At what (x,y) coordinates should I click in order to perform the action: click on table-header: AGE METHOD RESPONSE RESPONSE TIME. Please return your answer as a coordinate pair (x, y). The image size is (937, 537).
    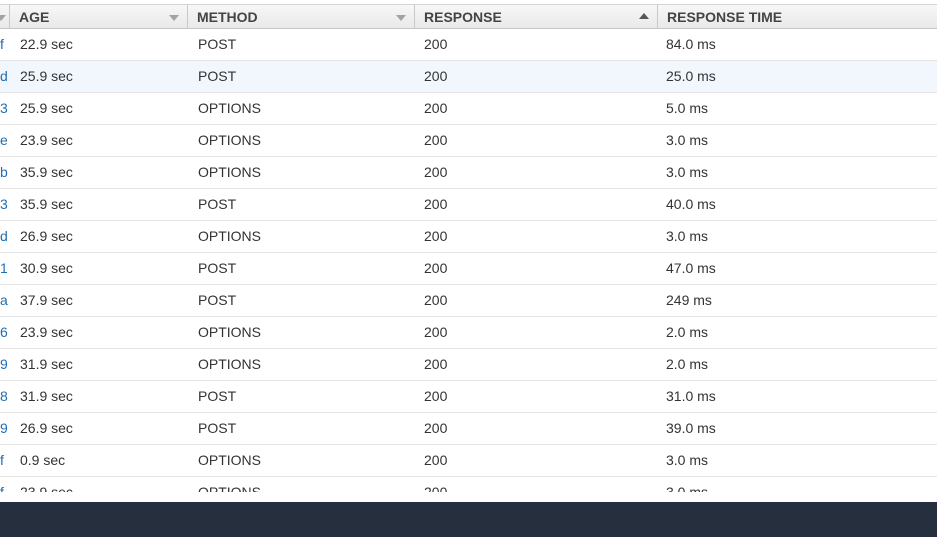
    Looking at the image, I should click on (468, 16).